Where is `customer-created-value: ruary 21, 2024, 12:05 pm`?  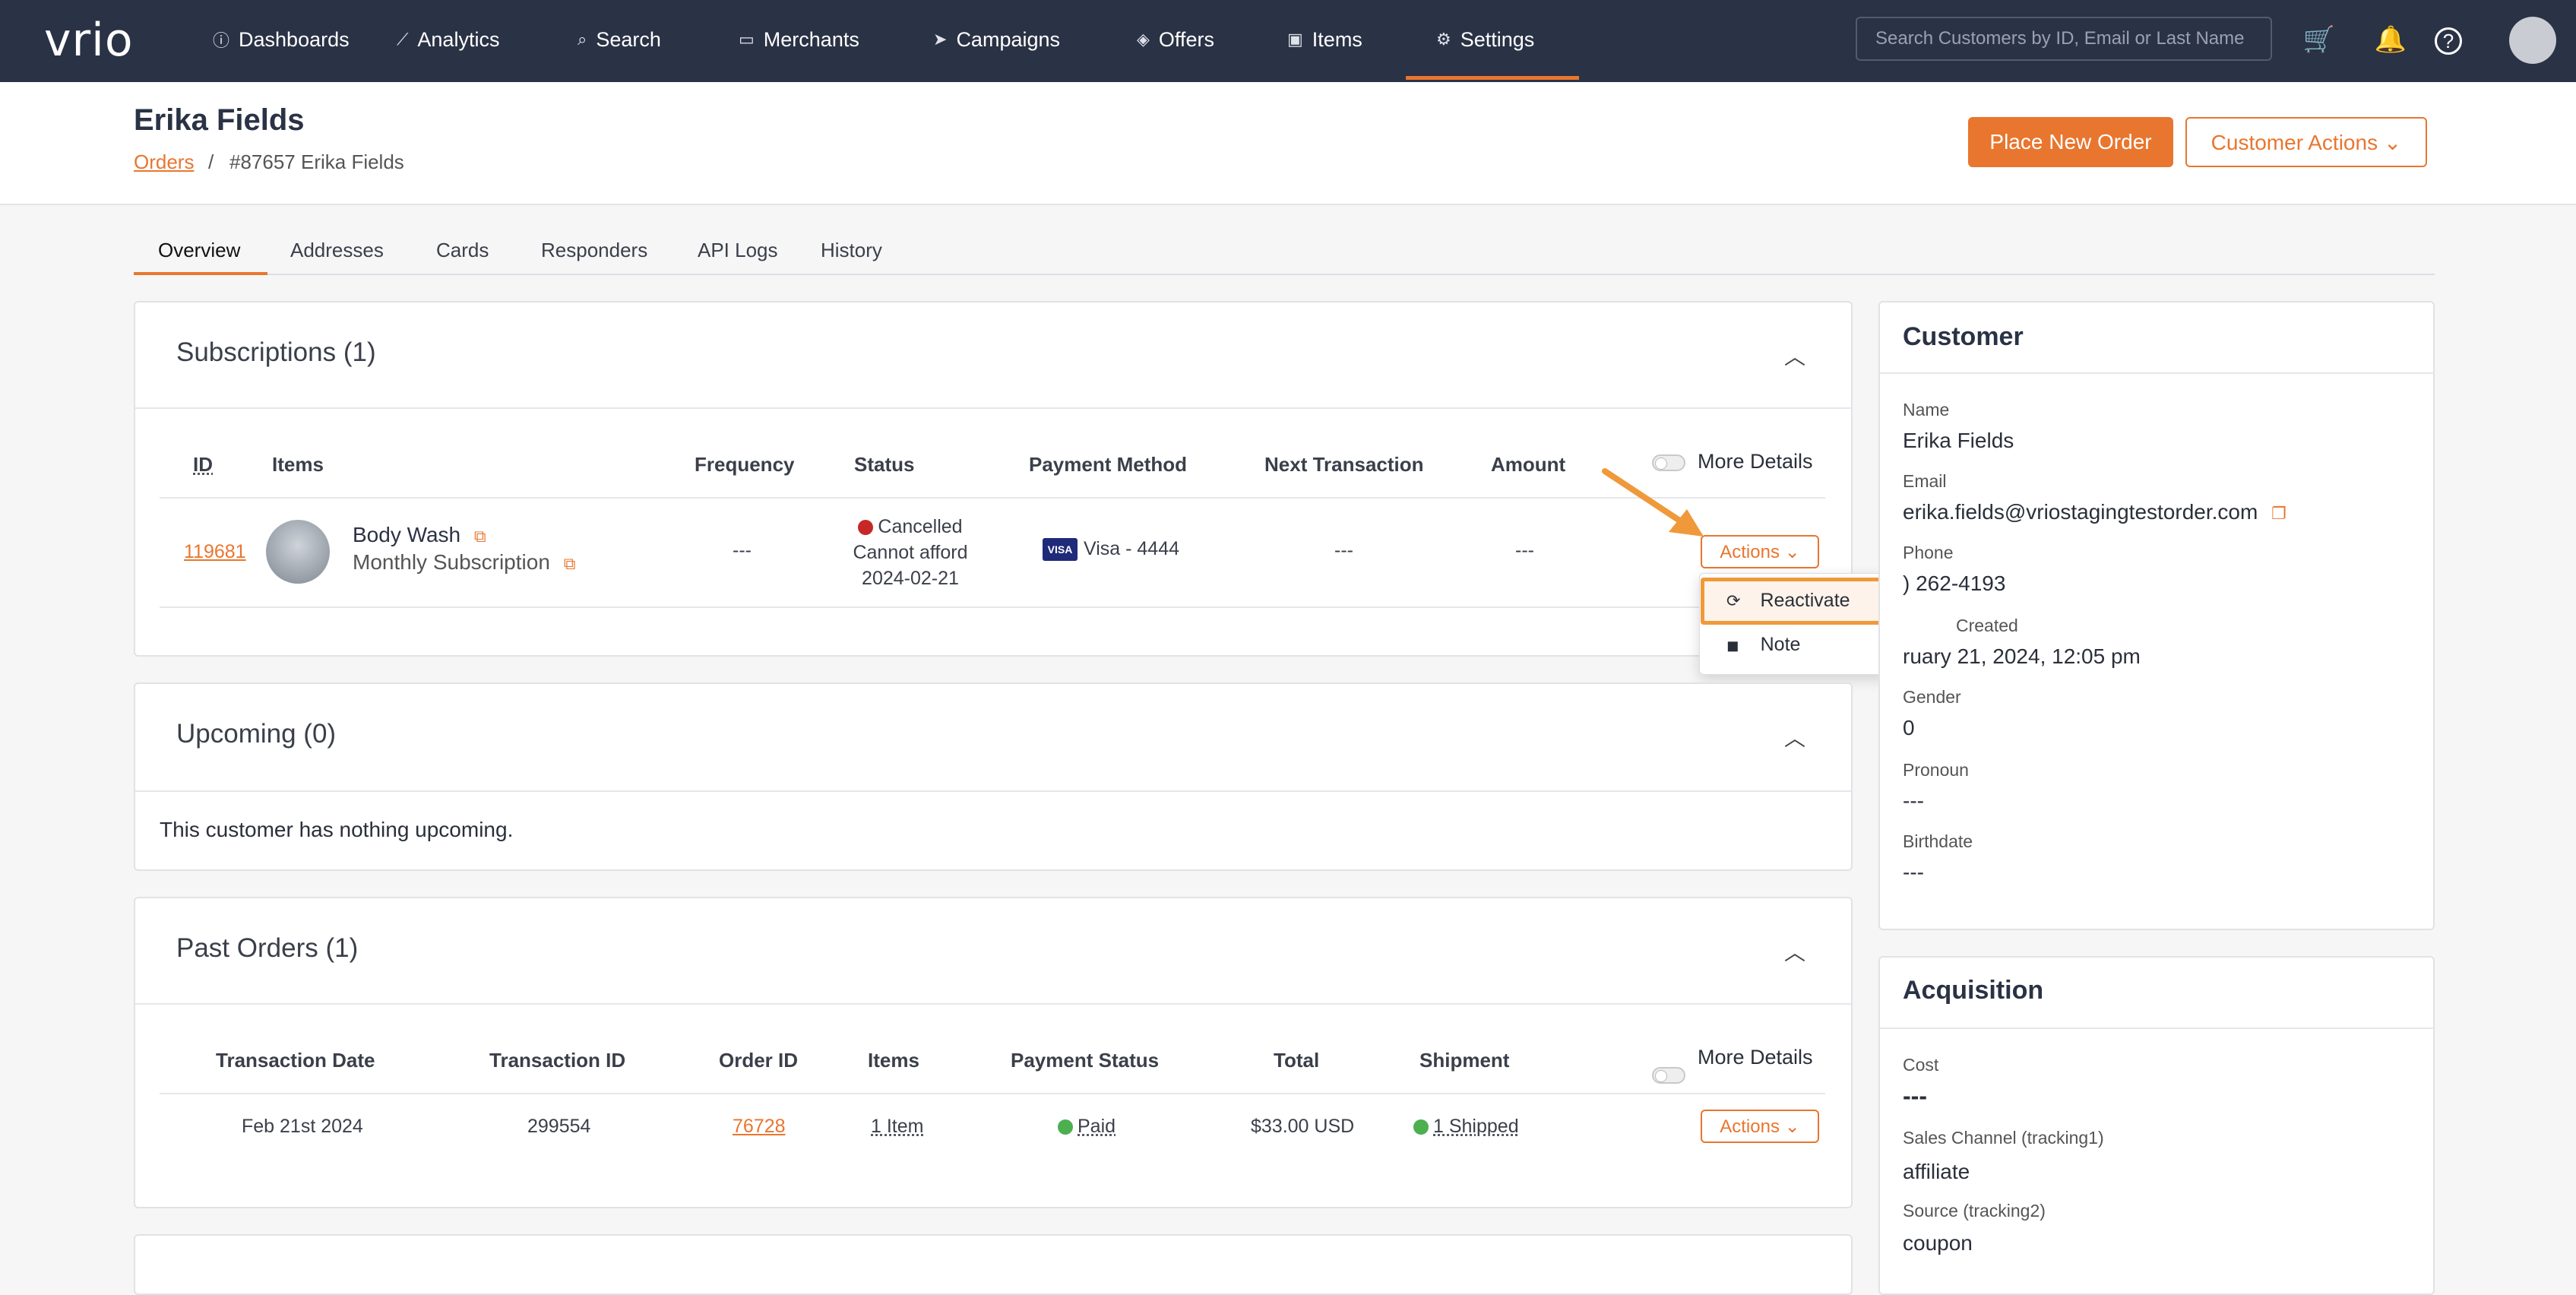 customer-created-value: ruary 21, 2024, 12:05 pm is located at coordinates (2022, 656).